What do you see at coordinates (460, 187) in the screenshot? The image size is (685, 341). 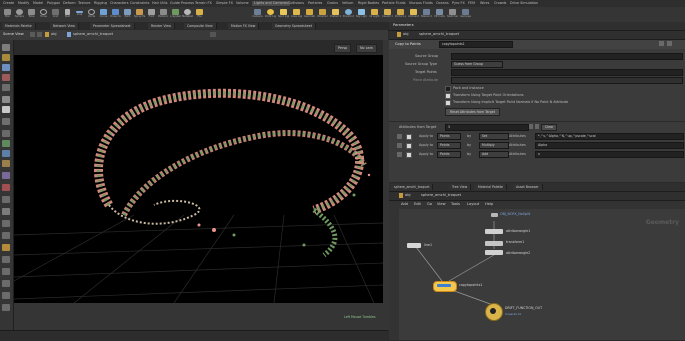 I see `tab-tree-view: Tree View` at bounding box center [460, 187].